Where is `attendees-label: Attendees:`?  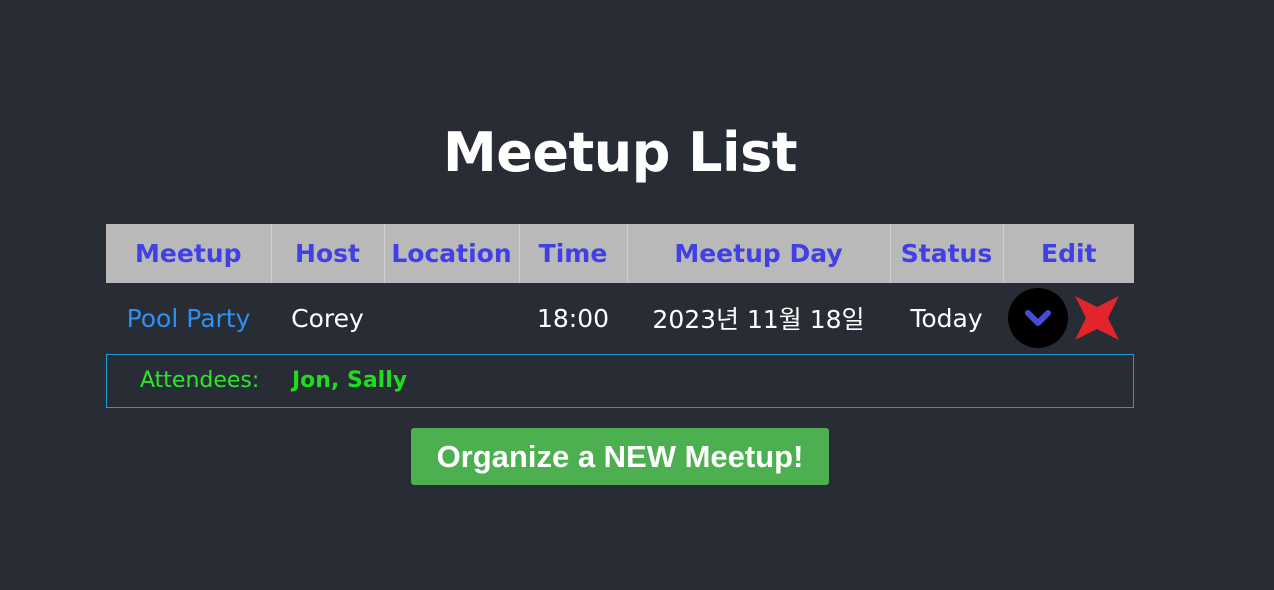 attendees-label: Attendees: is located at coordinates (200, 380).